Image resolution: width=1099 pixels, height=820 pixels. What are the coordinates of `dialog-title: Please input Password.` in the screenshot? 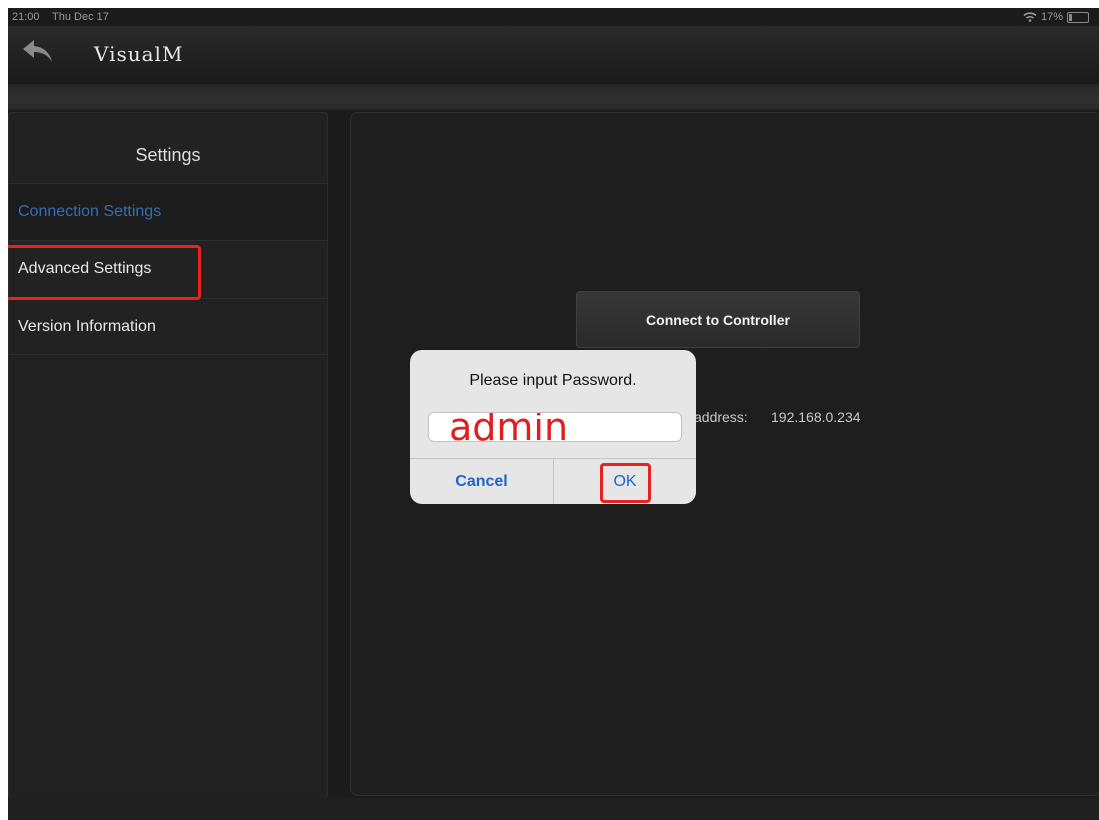 It's located at (553, 380).